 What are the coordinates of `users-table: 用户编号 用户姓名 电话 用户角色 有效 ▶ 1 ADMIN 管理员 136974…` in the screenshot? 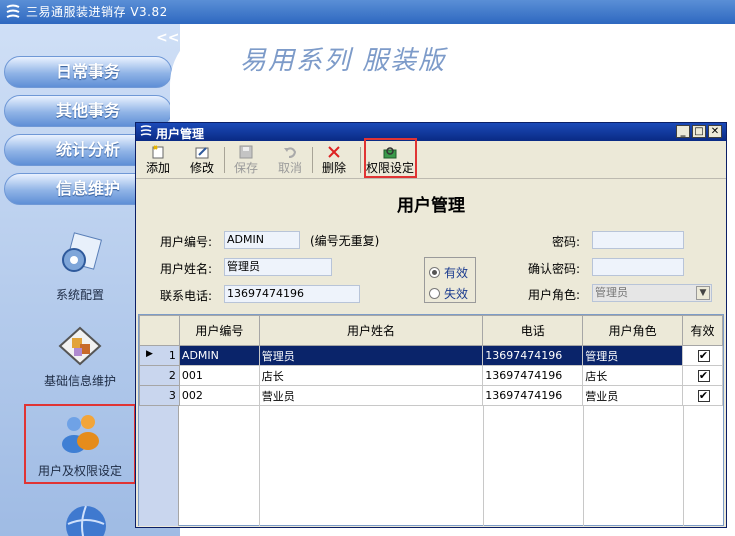 It's located at (431, 360).